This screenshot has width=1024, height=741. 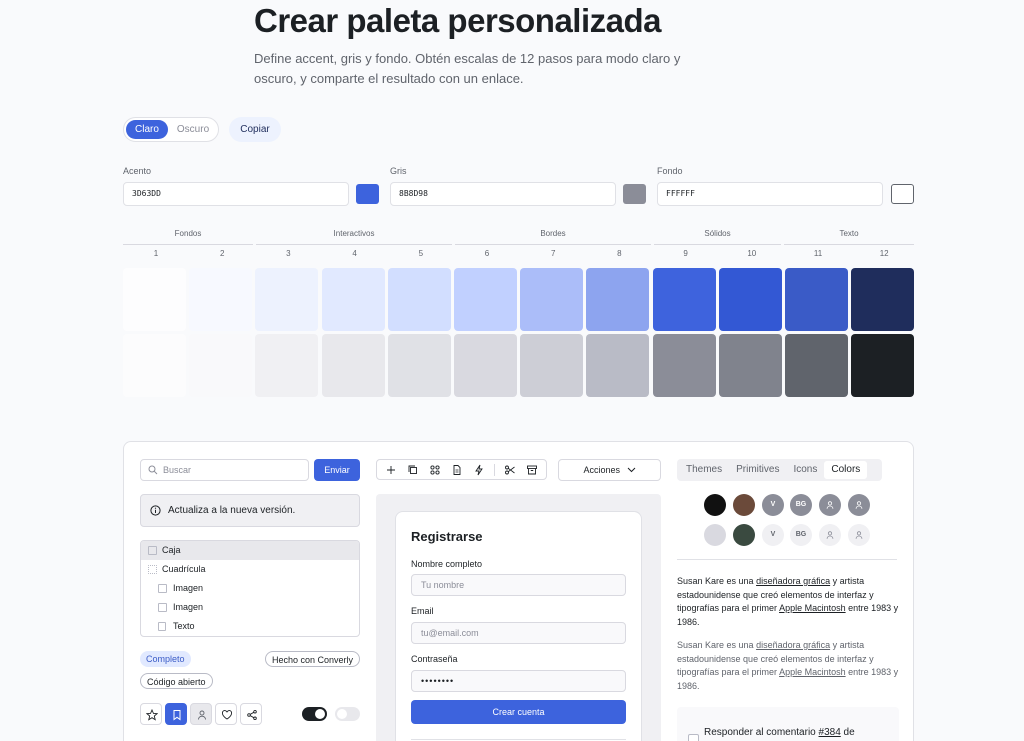 I want to click on copy-icon, so click(x=413, y=470).